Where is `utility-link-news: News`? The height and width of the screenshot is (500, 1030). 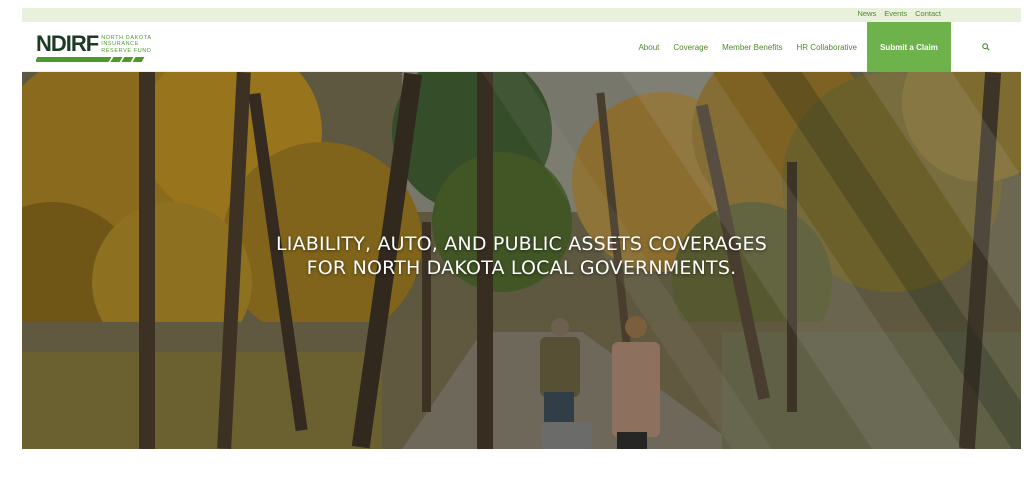 utility-link-news: News is located at coordinates (866, 13).